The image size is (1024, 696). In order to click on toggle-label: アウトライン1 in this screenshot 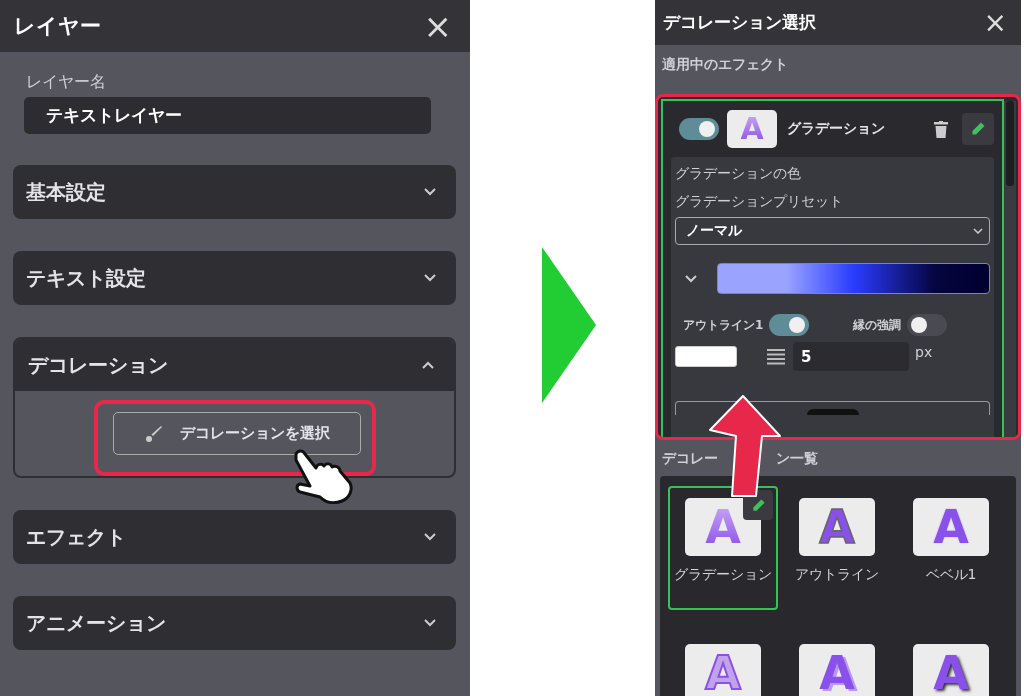, I will do `click(723, 325)`.